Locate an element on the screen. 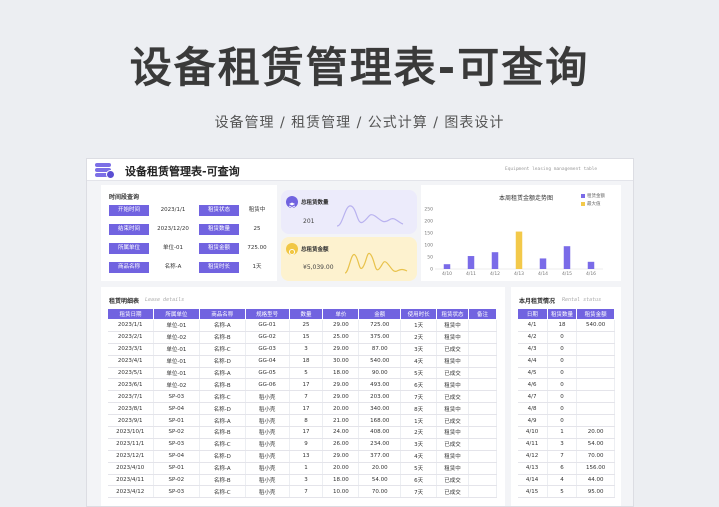 The height and width of the screenshot is (507, 719). wave-decoration is located at coordinates (370, 216).